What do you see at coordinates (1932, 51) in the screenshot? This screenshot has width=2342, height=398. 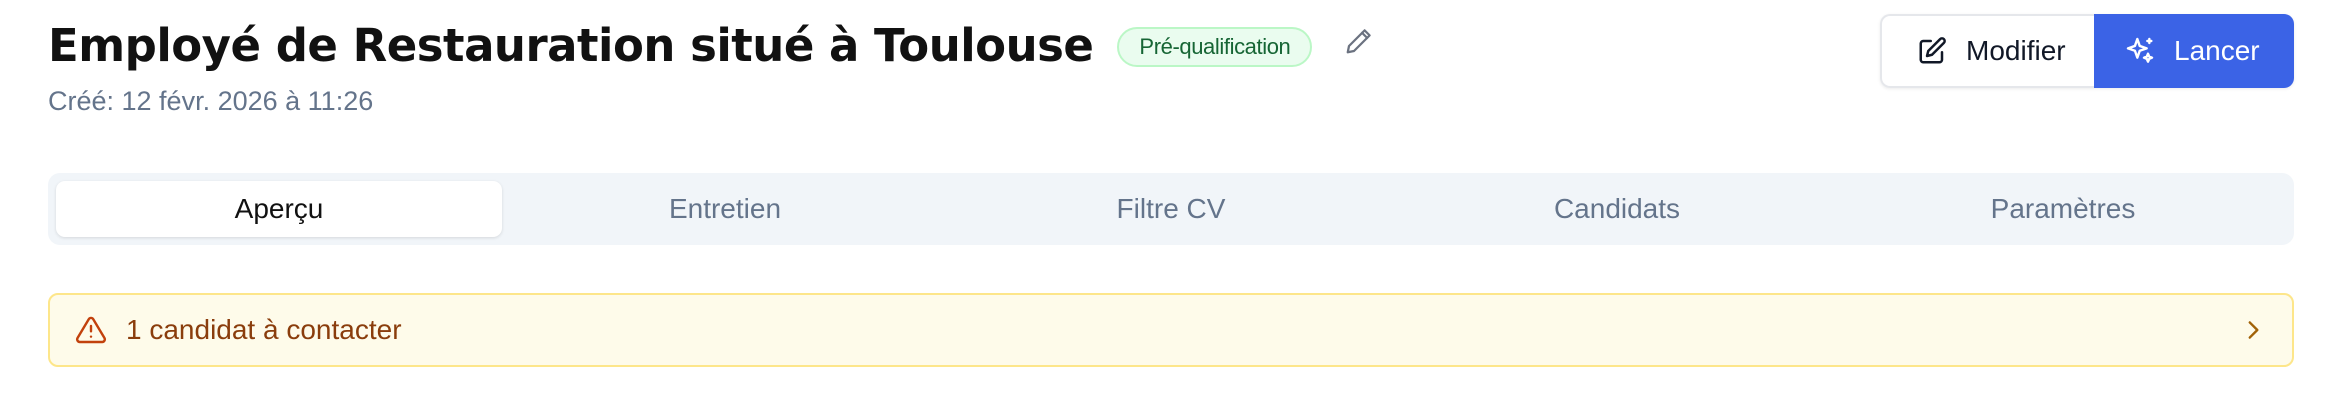 I see `edit-square-icon` at bounding box center [1932, 51].